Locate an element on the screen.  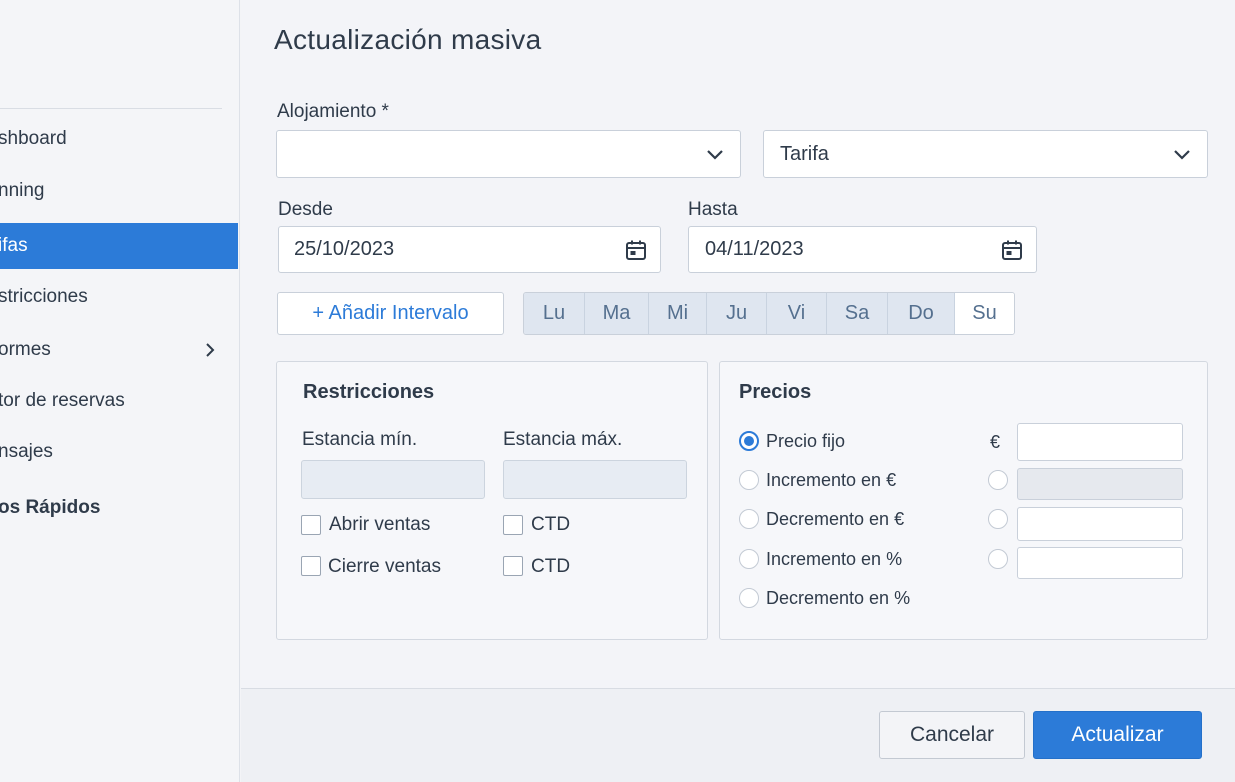
sidebar-item-label: ormes is located at coordinates (25, 349).